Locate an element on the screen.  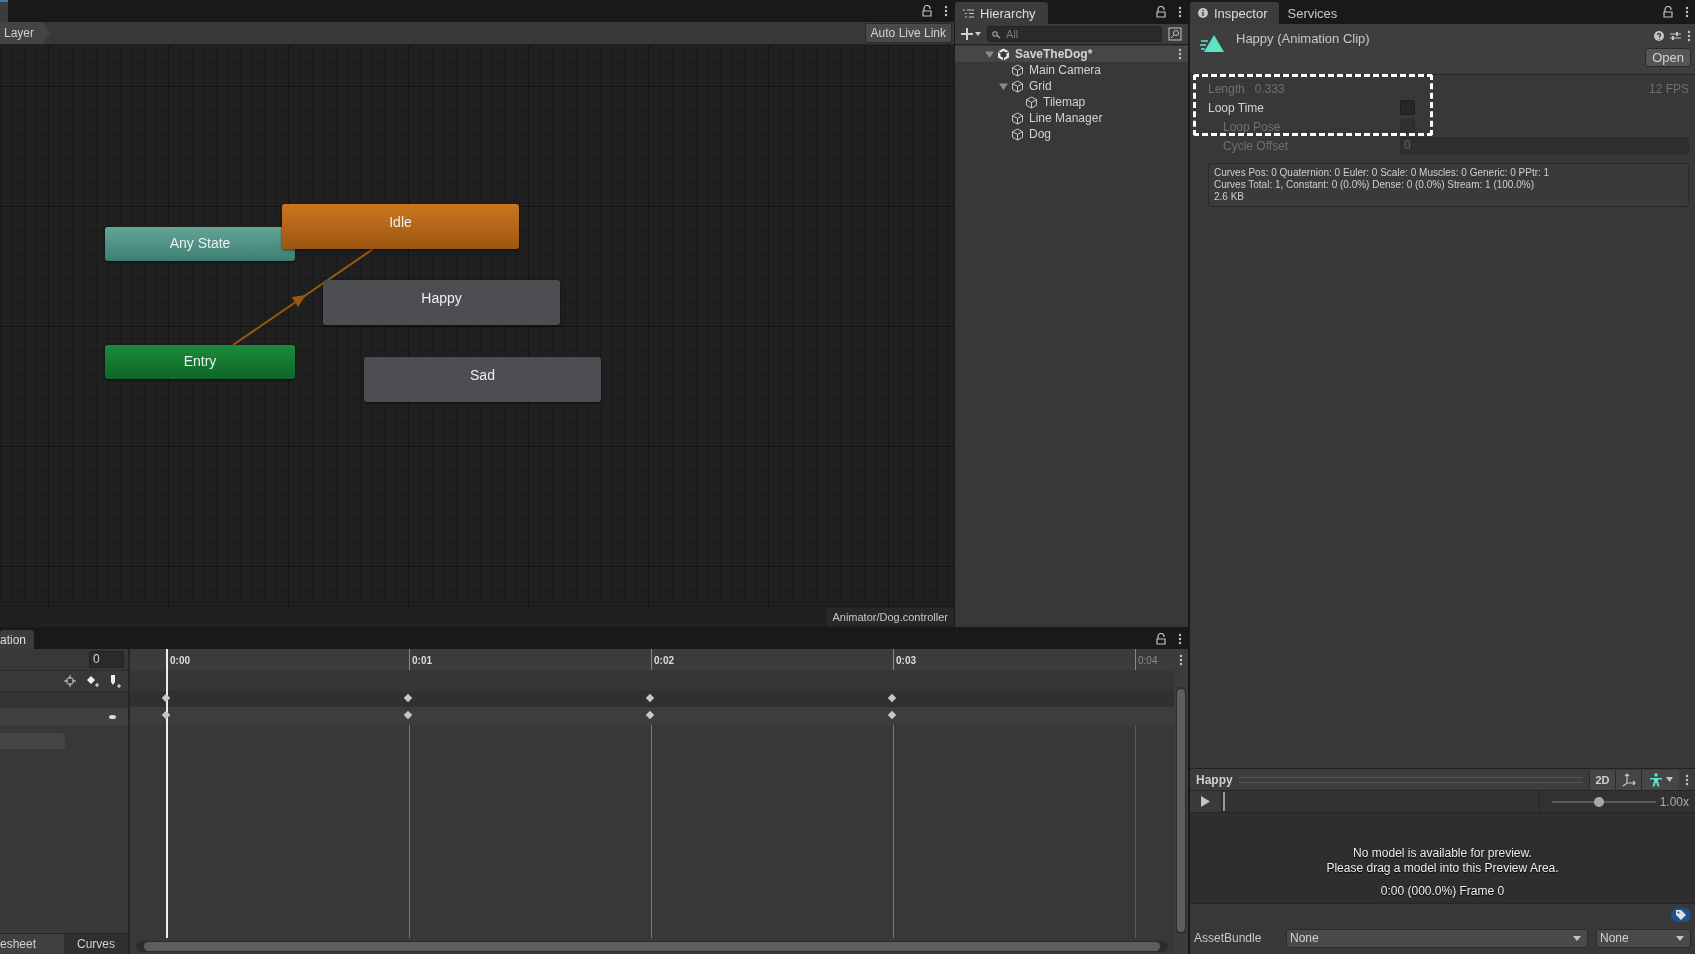
state-node: Idle is located at coordinates (400, 226).